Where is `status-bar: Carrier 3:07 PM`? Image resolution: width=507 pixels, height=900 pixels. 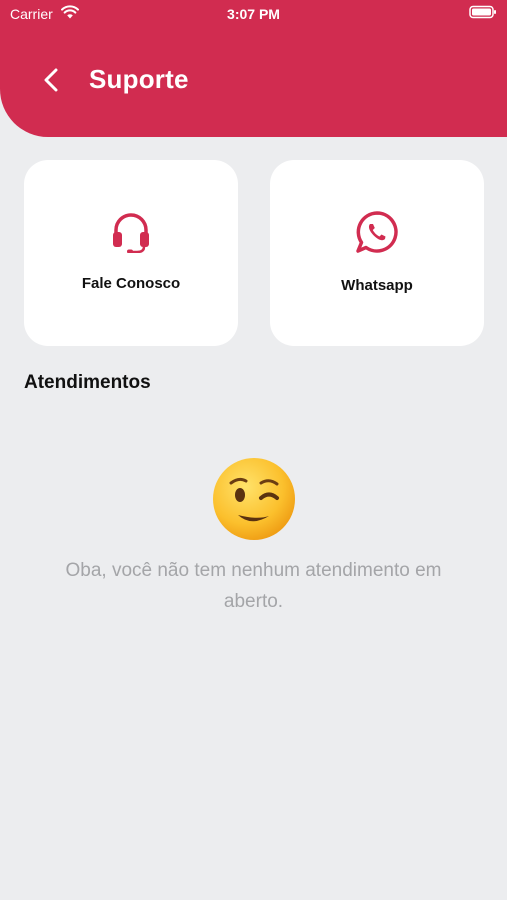
status-bar: Carrier 3:07 PM is located at coordinates (253, 15).